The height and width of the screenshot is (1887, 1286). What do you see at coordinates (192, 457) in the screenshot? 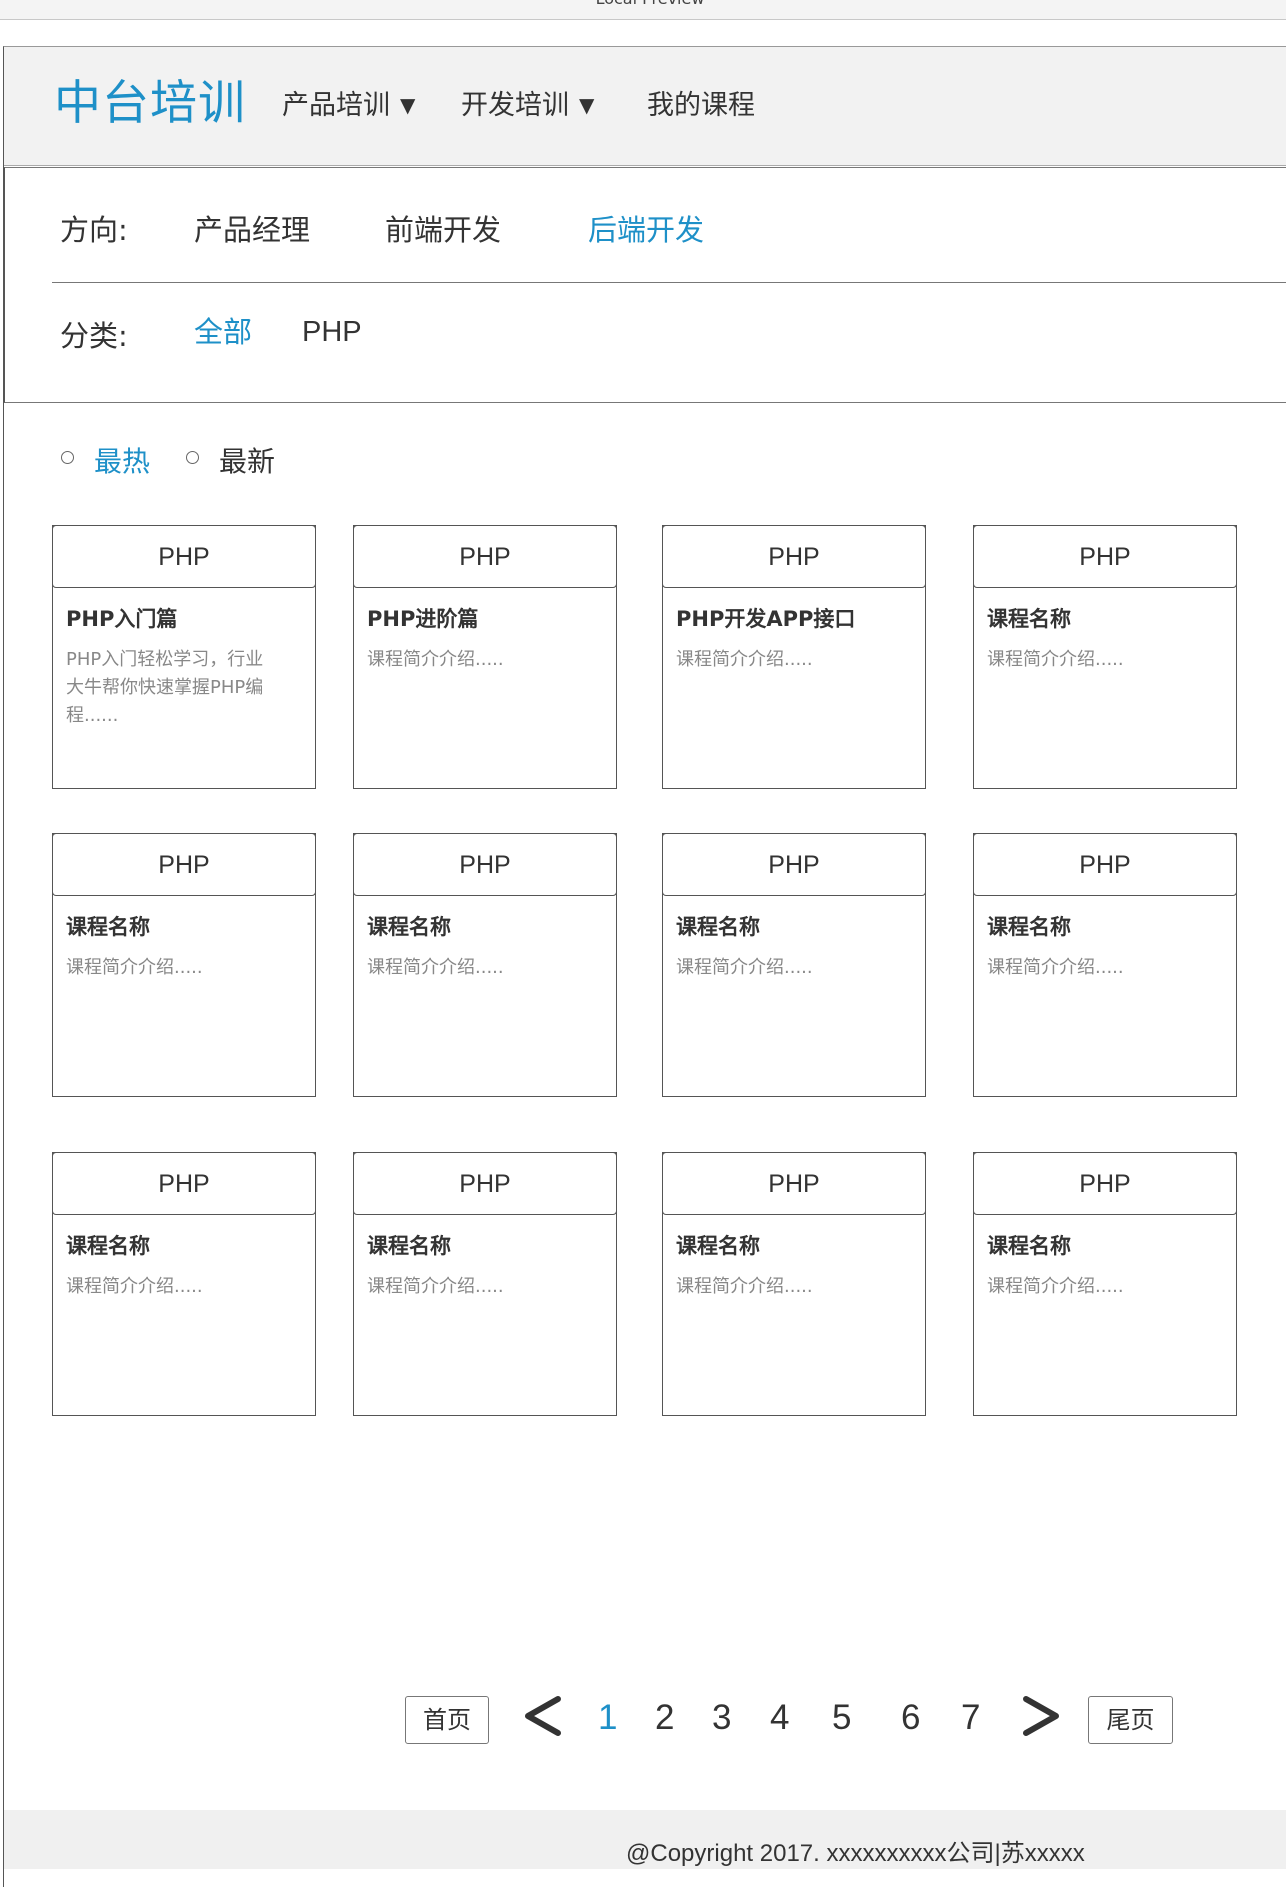
I see `sort-new-radio` at bounding box center [192, 457].